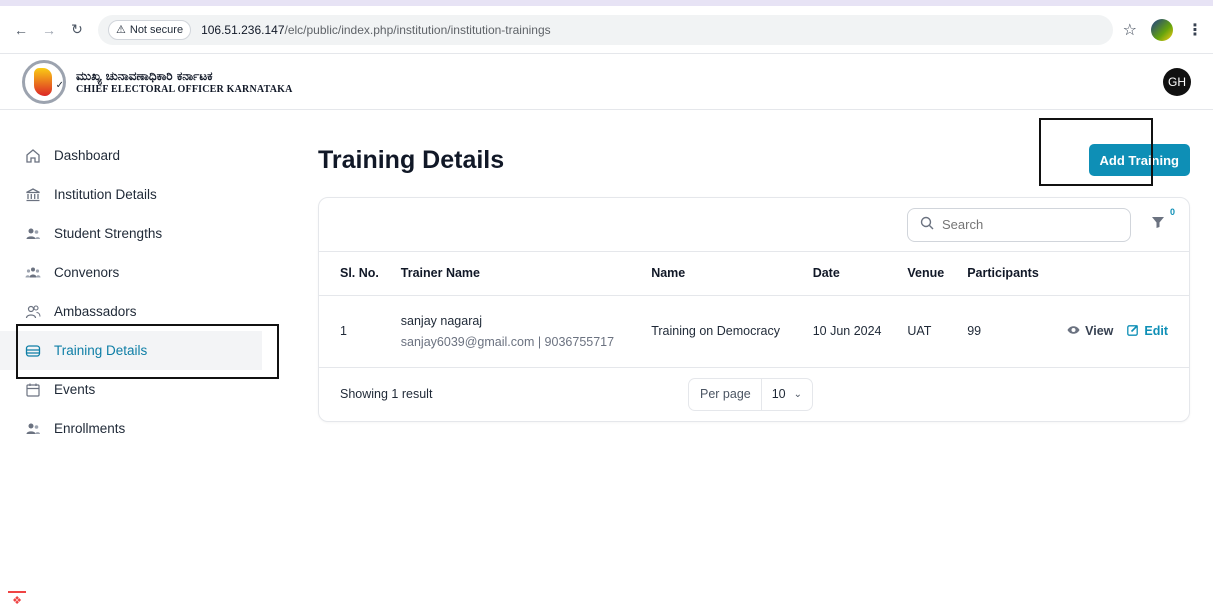 Image resolution: width=1213 pixels, height=609 pixels. I want to click on edit-button: Edit, so click(1147, 331).